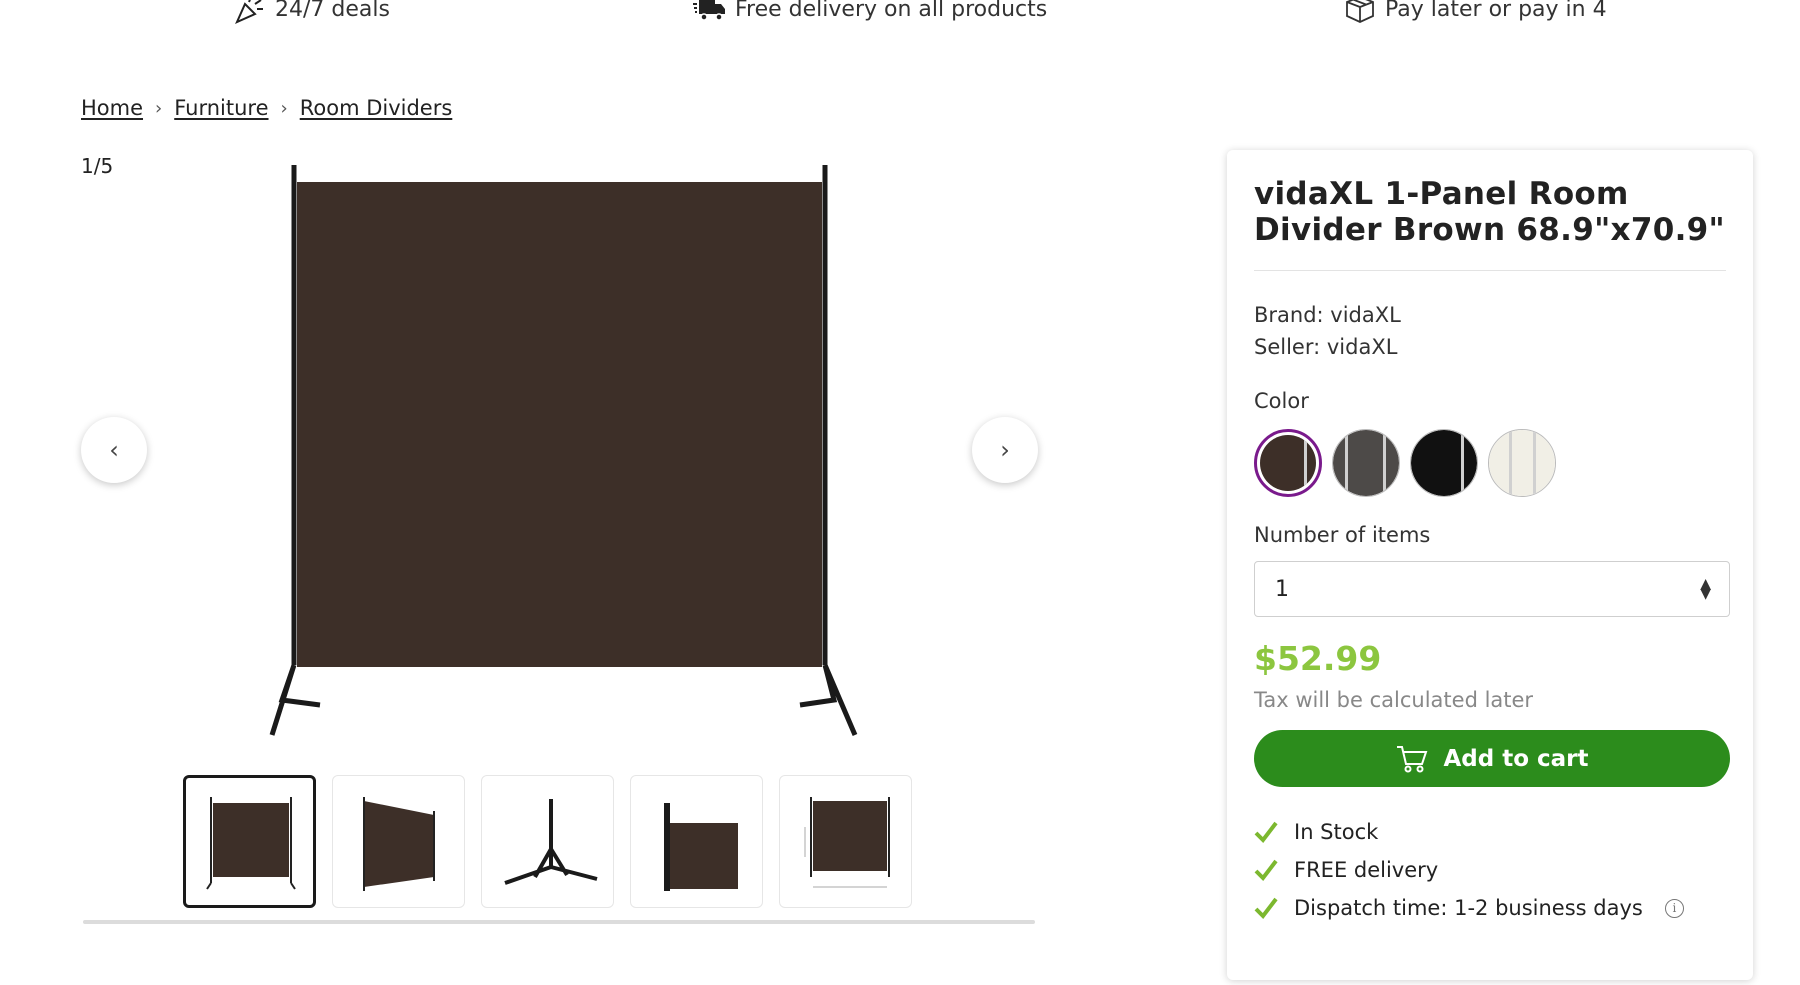  What do you see at coordinates (1360, 11) in the screenshot?
I see `package-box-icon` at bounding box center [1360, 11].